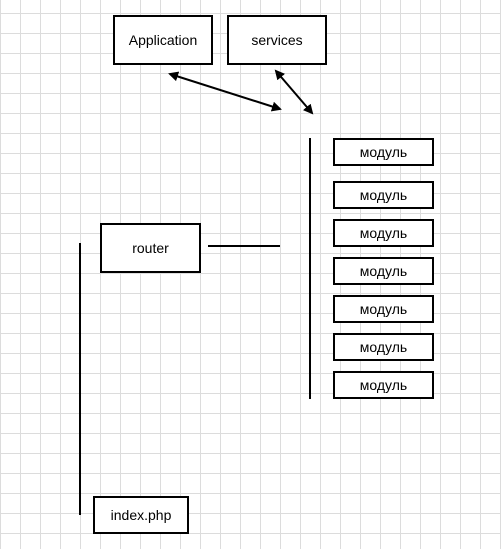 The height and width of the screenshot is (549, 501). What do you see at coordinates (225, 91) in the screenshot?
I see `arrow-application` at bounding box center [225, 91].